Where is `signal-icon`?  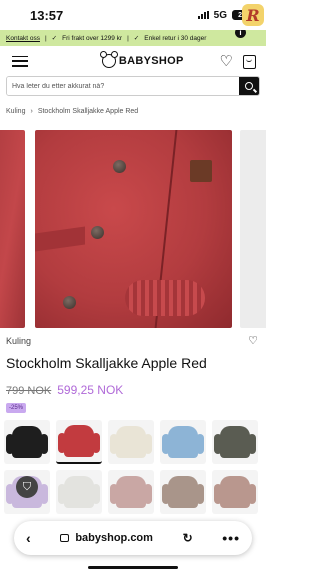 signal-icon is located at coordinates (203, 15).